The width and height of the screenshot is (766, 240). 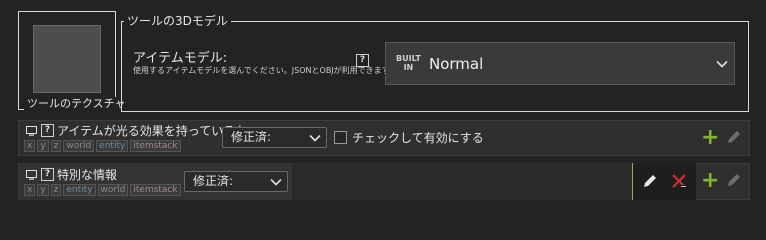 What do you see at coordinates (236, 181) in the screenshot?
I see `special-info-modifier-dropdown: 修正済:` at bounding box center [236, 181].